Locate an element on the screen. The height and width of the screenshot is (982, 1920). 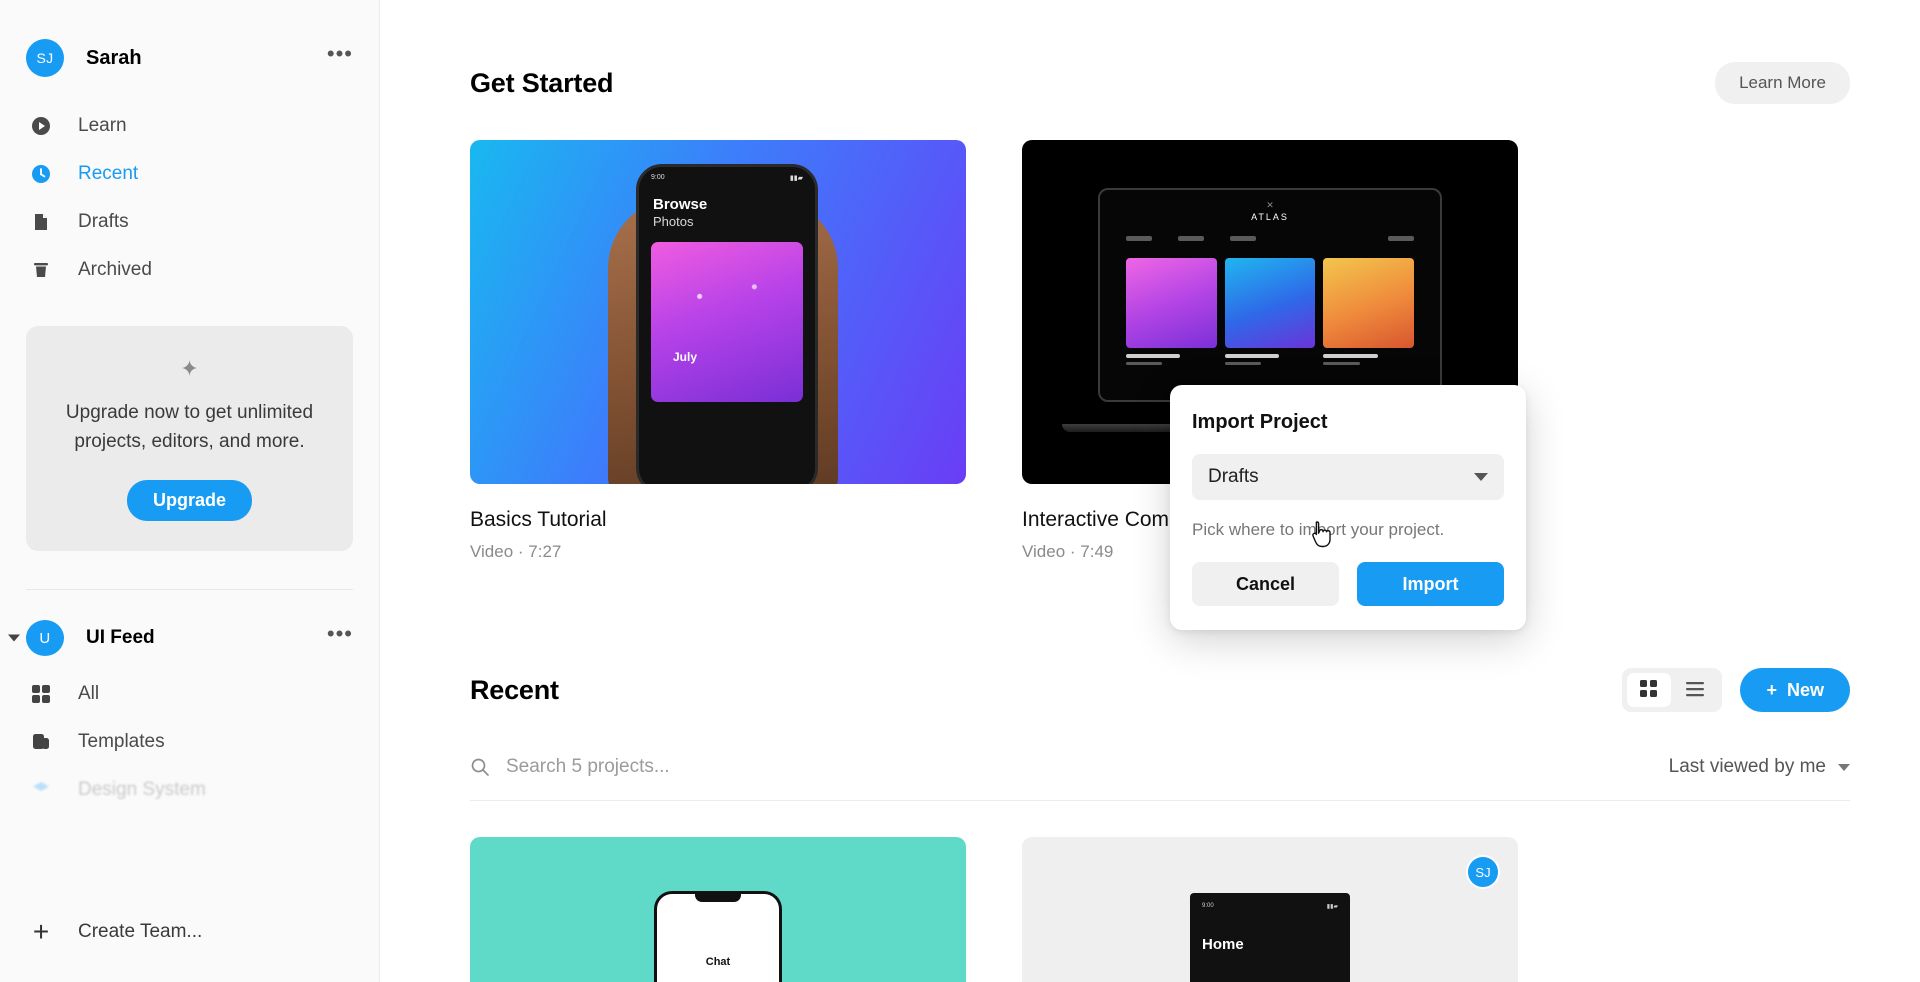
search-row: Last viewed by me is located at coordinates (1160, 778).